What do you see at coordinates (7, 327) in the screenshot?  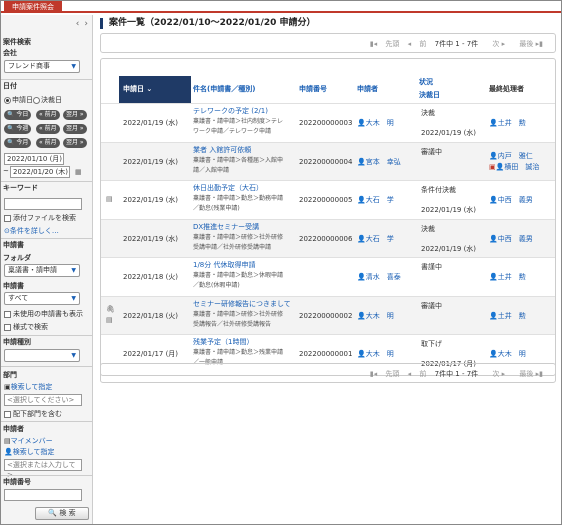 I see `format-search-checkbox` at bounding box center [7, 327].